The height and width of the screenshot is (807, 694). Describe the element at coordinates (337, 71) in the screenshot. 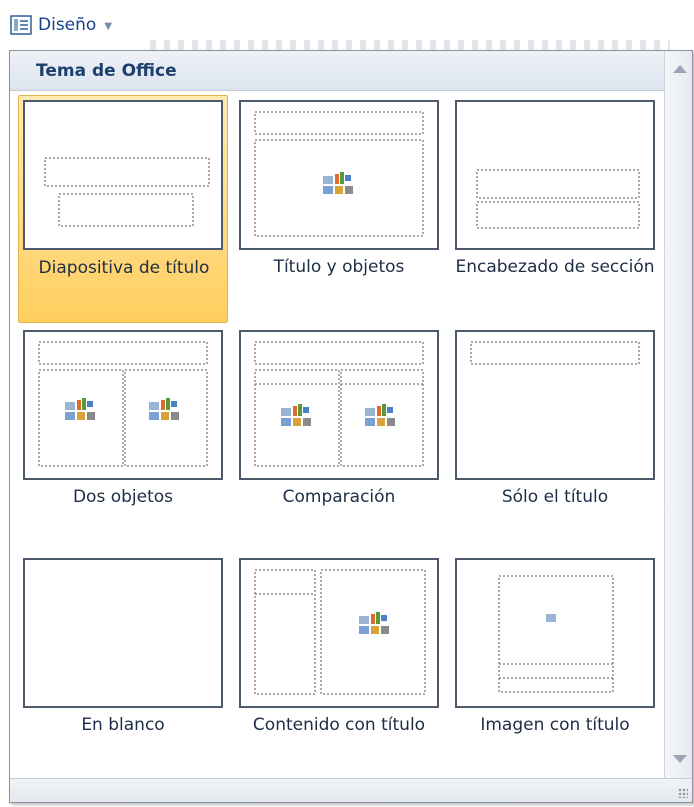

I see `gallery-section-title: Tema de Office` at that location.